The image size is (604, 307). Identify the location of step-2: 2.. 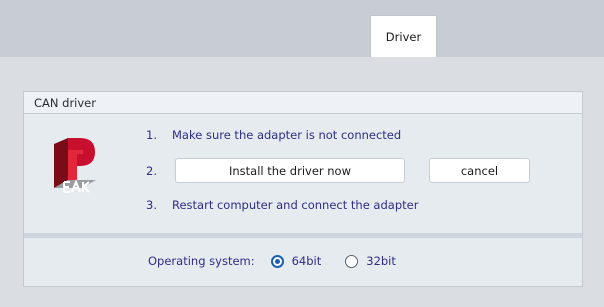
(159, 171).